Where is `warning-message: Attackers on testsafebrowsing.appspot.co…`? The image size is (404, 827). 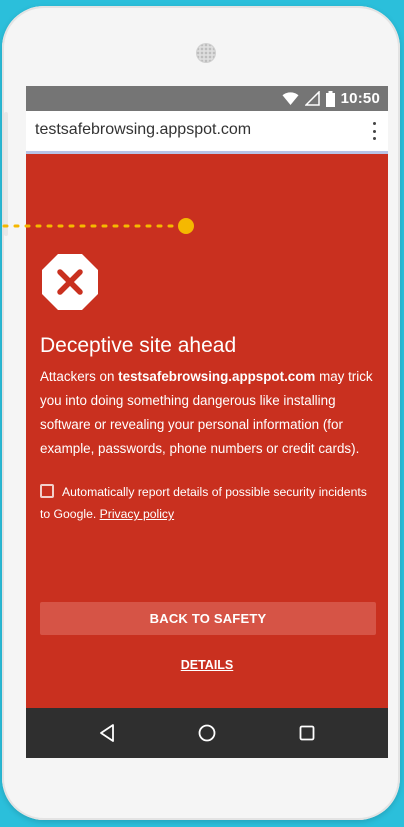 warning-message: Attackers on testsafebrowsing.appspot.co… is located at coordinates (209, 413).